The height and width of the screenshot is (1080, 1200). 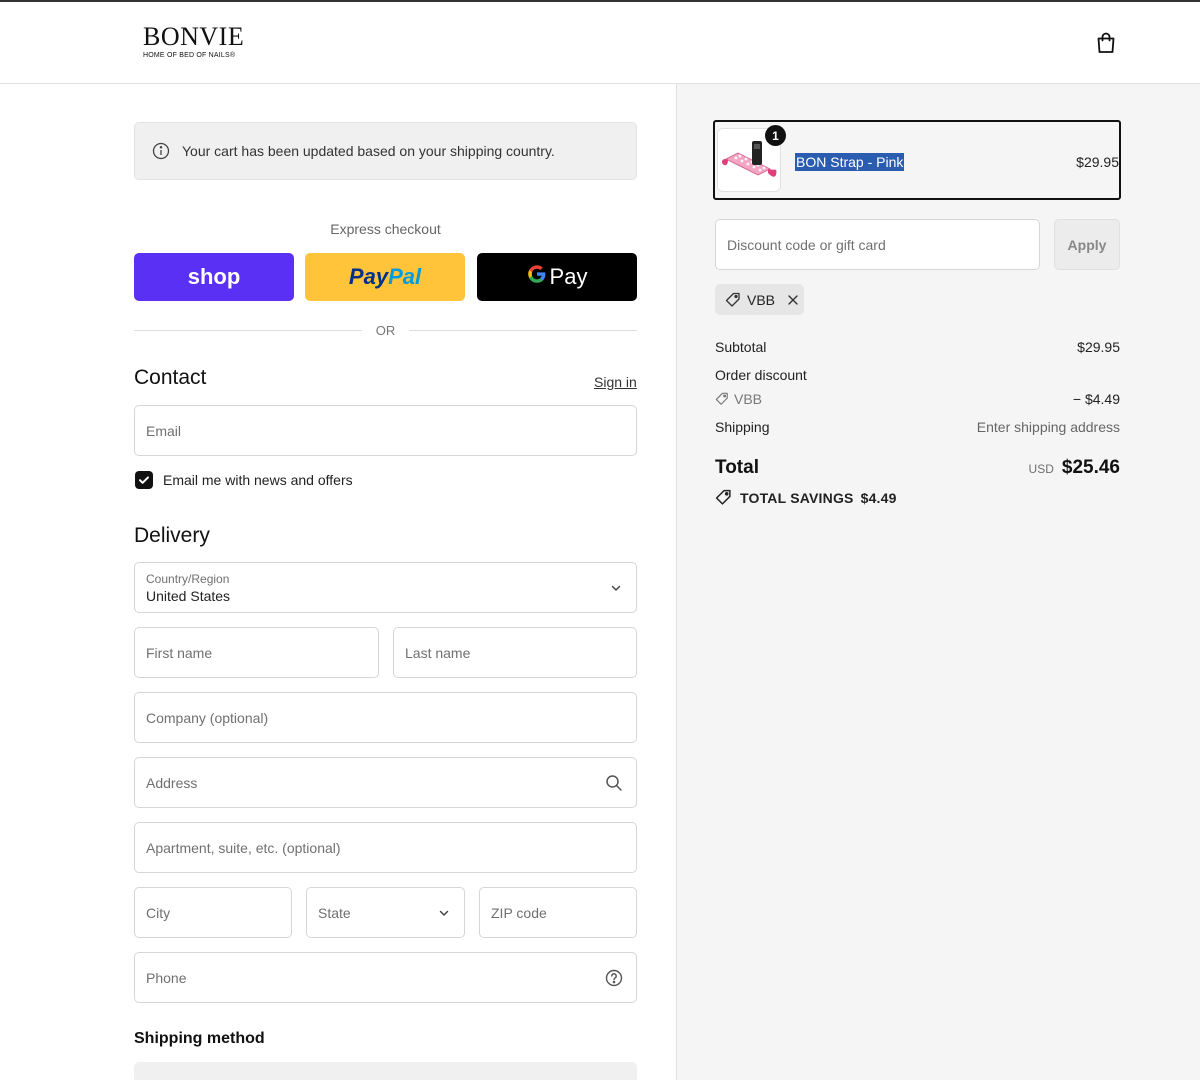 I want to click on or-divider: OR, so click(x=385, y=330).